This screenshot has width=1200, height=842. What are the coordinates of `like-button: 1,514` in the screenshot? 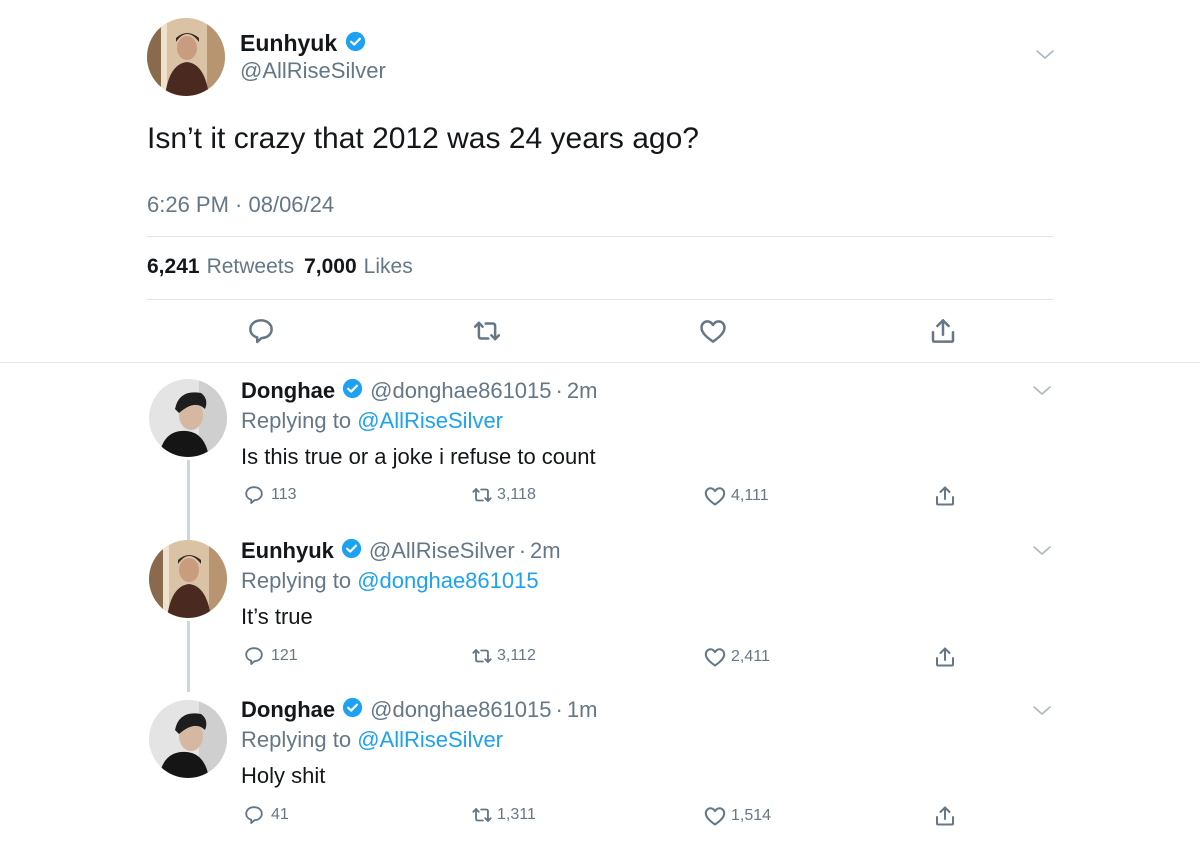 It's located at (737, 816).